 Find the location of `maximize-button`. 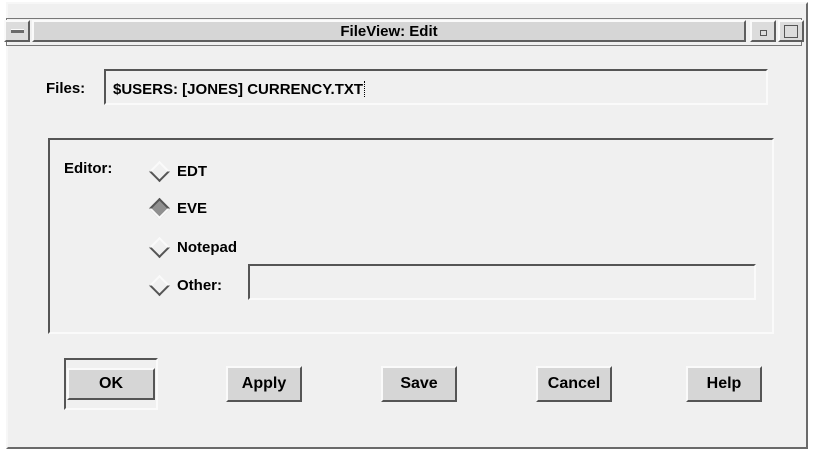

maximize-button is located at coordinates (791, 31).